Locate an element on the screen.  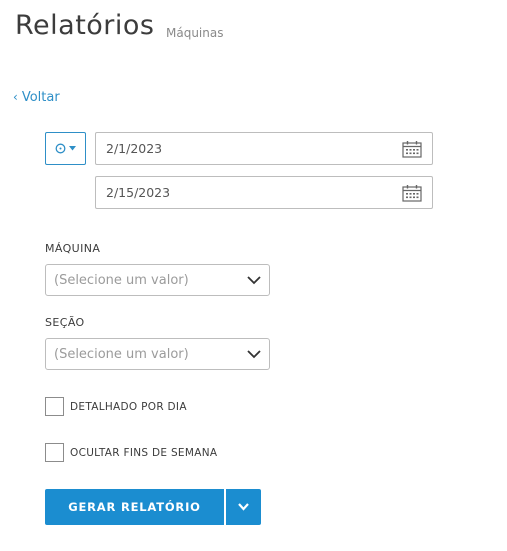
clock-icon is located at coordinates (60, 148).